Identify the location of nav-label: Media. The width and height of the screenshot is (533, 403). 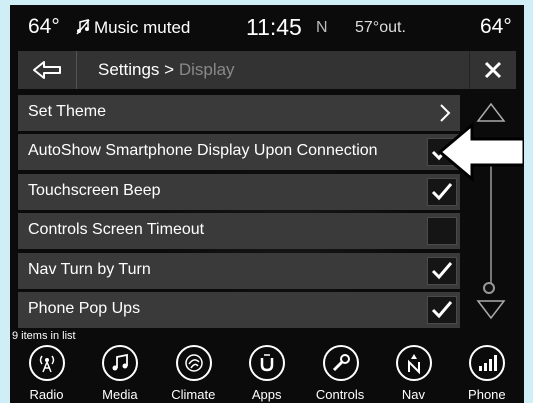
(120, 394).